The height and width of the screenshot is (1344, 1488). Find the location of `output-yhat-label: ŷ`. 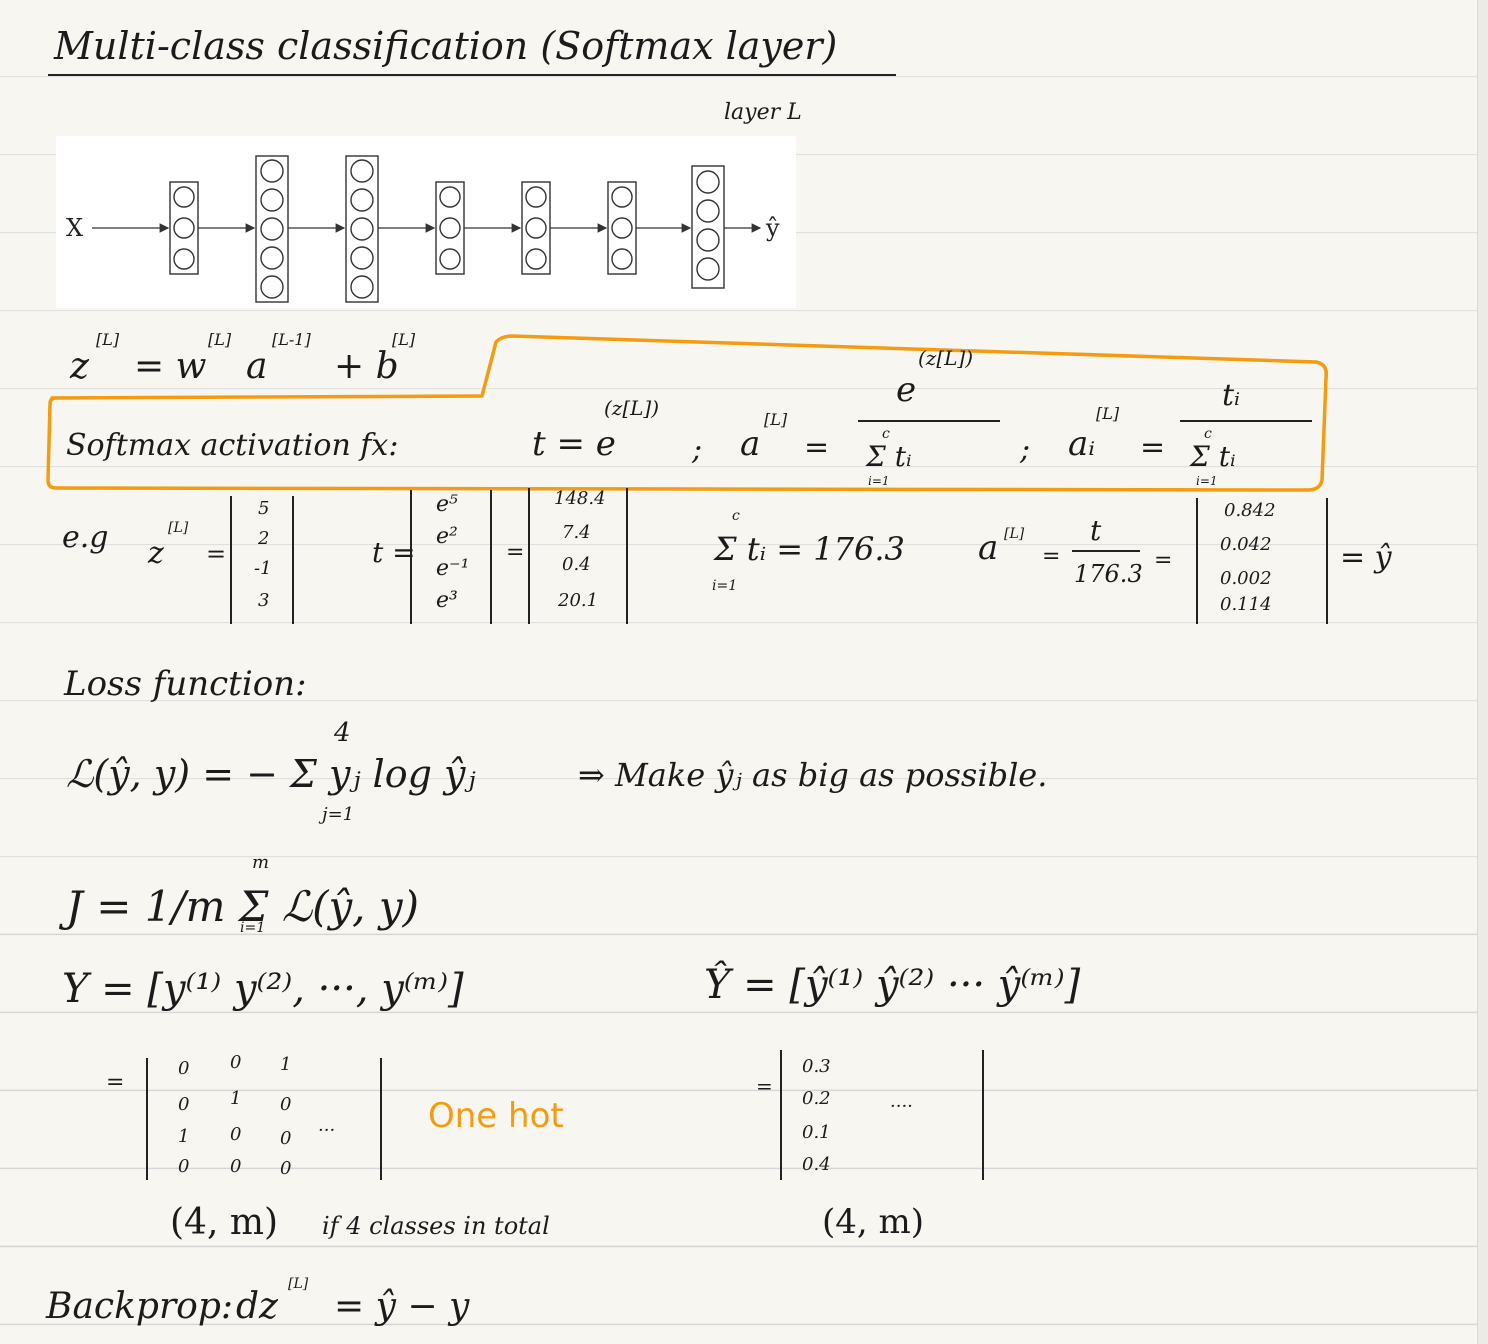

output-yhat-label: ŷ is located at coordinates (772, 228).